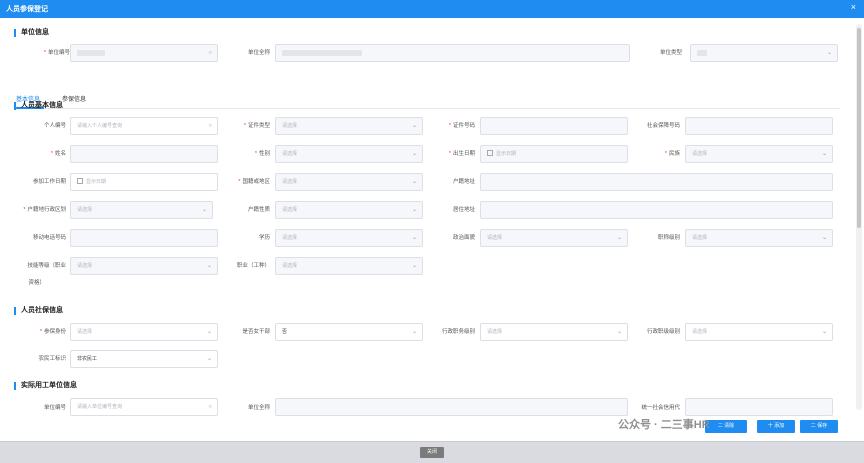 The height and width of the screenshot is (463, 864). Describe the element at coordinates (554, 238) in the screenshot. I see `political-select: 请选择 ⌄` at that location.